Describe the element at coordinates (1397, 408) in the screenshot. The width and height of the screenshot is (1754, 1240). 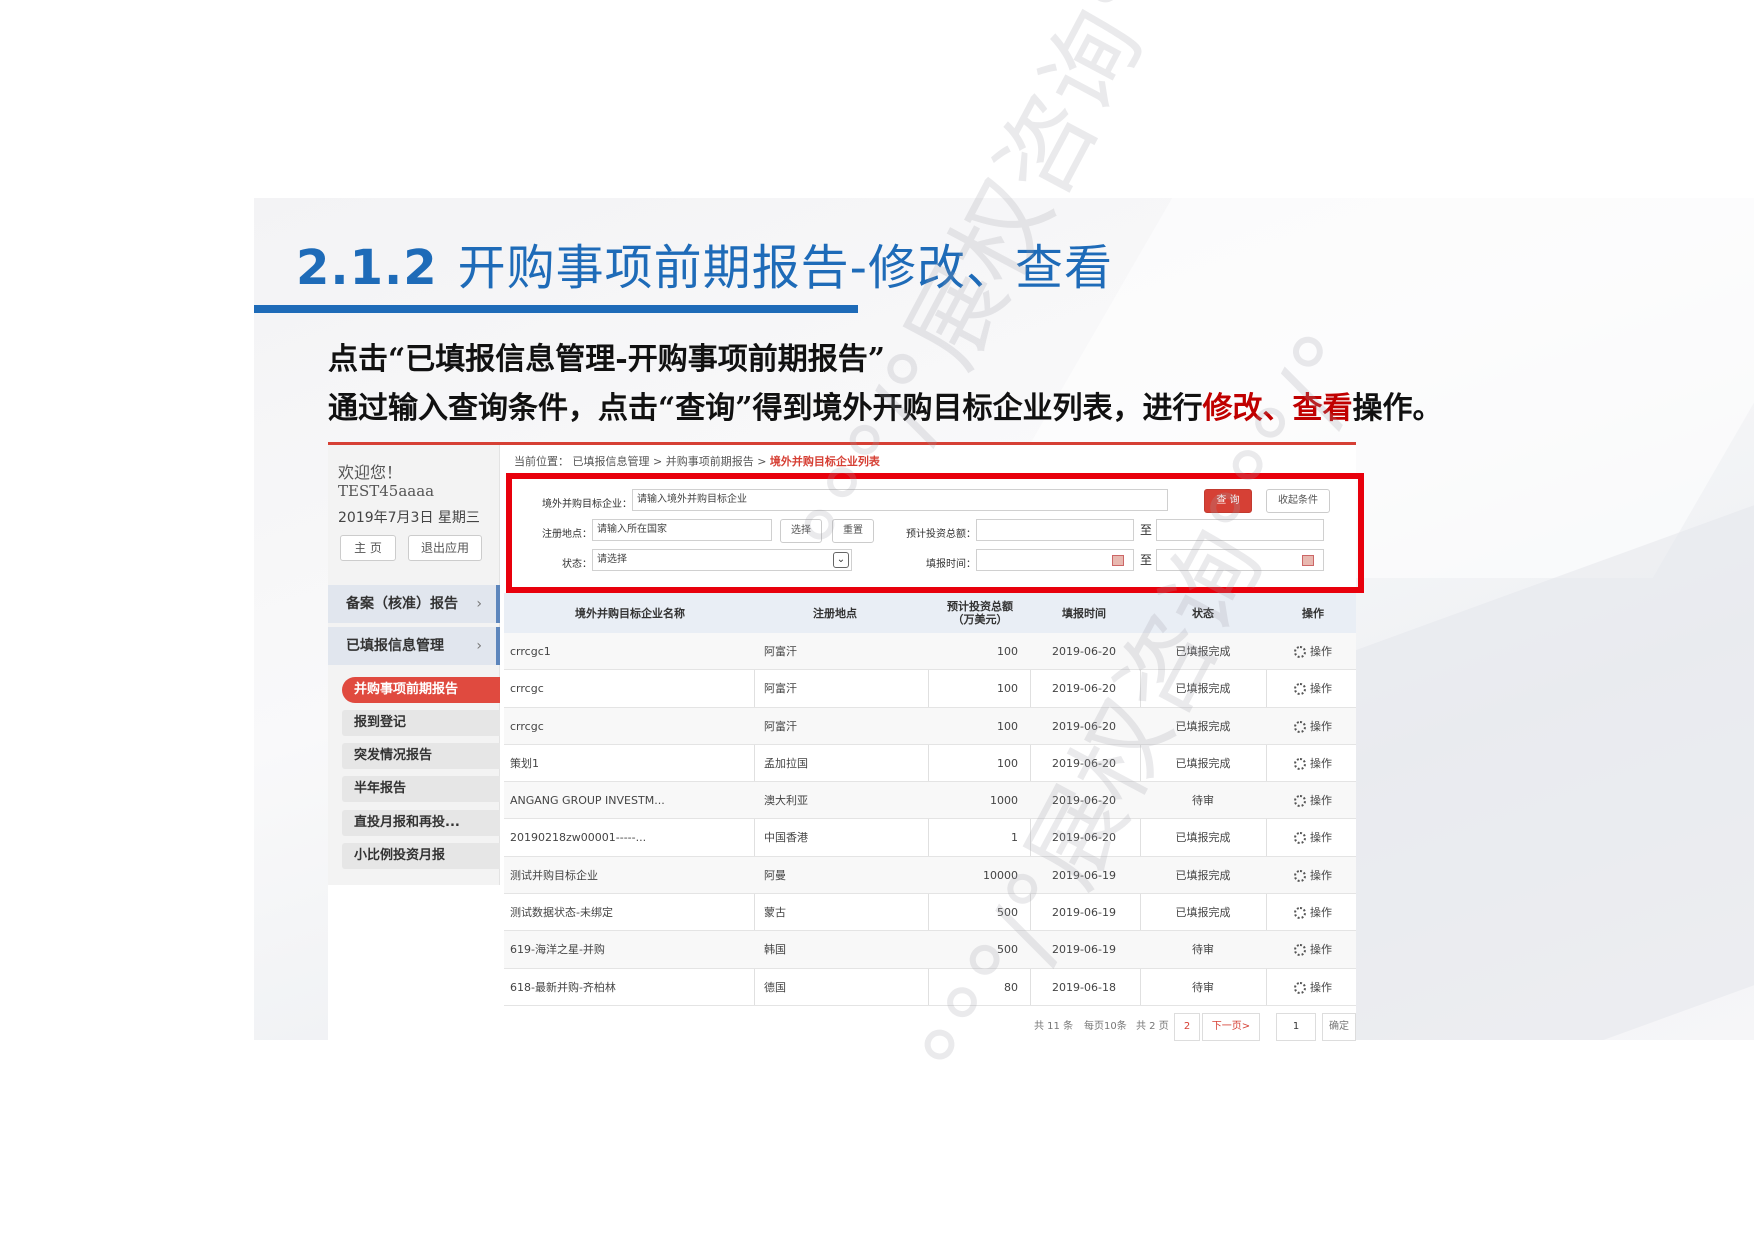
I see `instruction-text-end: 操作。` at that location.